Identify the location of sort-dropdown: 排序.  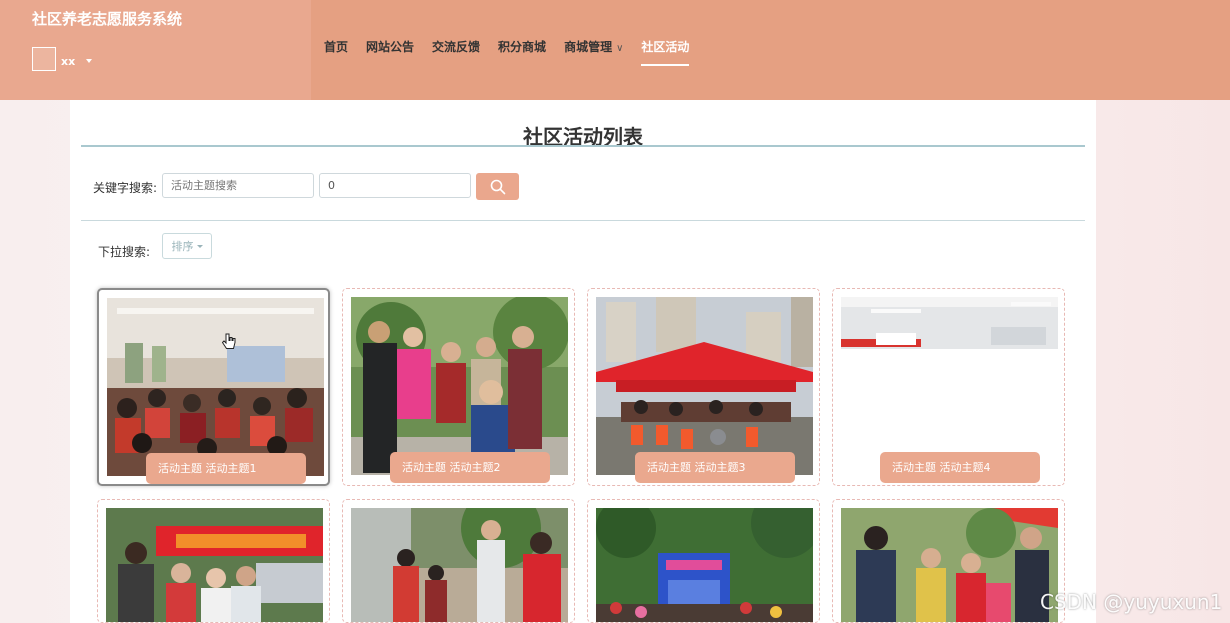
(187, 246).